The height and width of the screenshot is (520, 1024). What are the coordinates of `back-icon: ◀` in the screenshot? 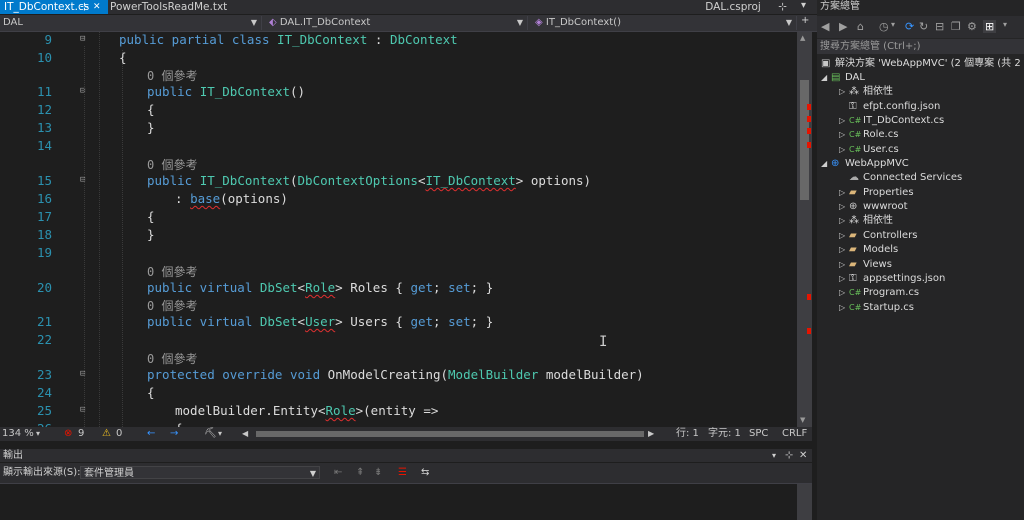 It's located at (825, 26).